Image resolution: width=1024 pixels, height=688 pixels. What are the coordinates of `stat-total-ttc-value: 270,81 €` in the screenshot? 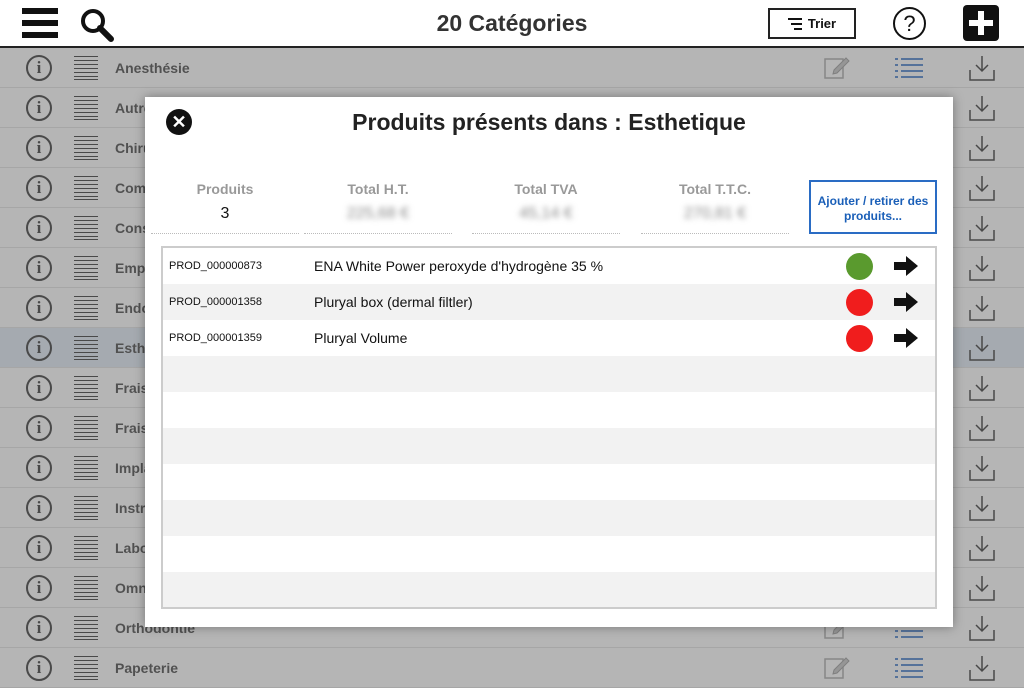 It's located at (715, 213).